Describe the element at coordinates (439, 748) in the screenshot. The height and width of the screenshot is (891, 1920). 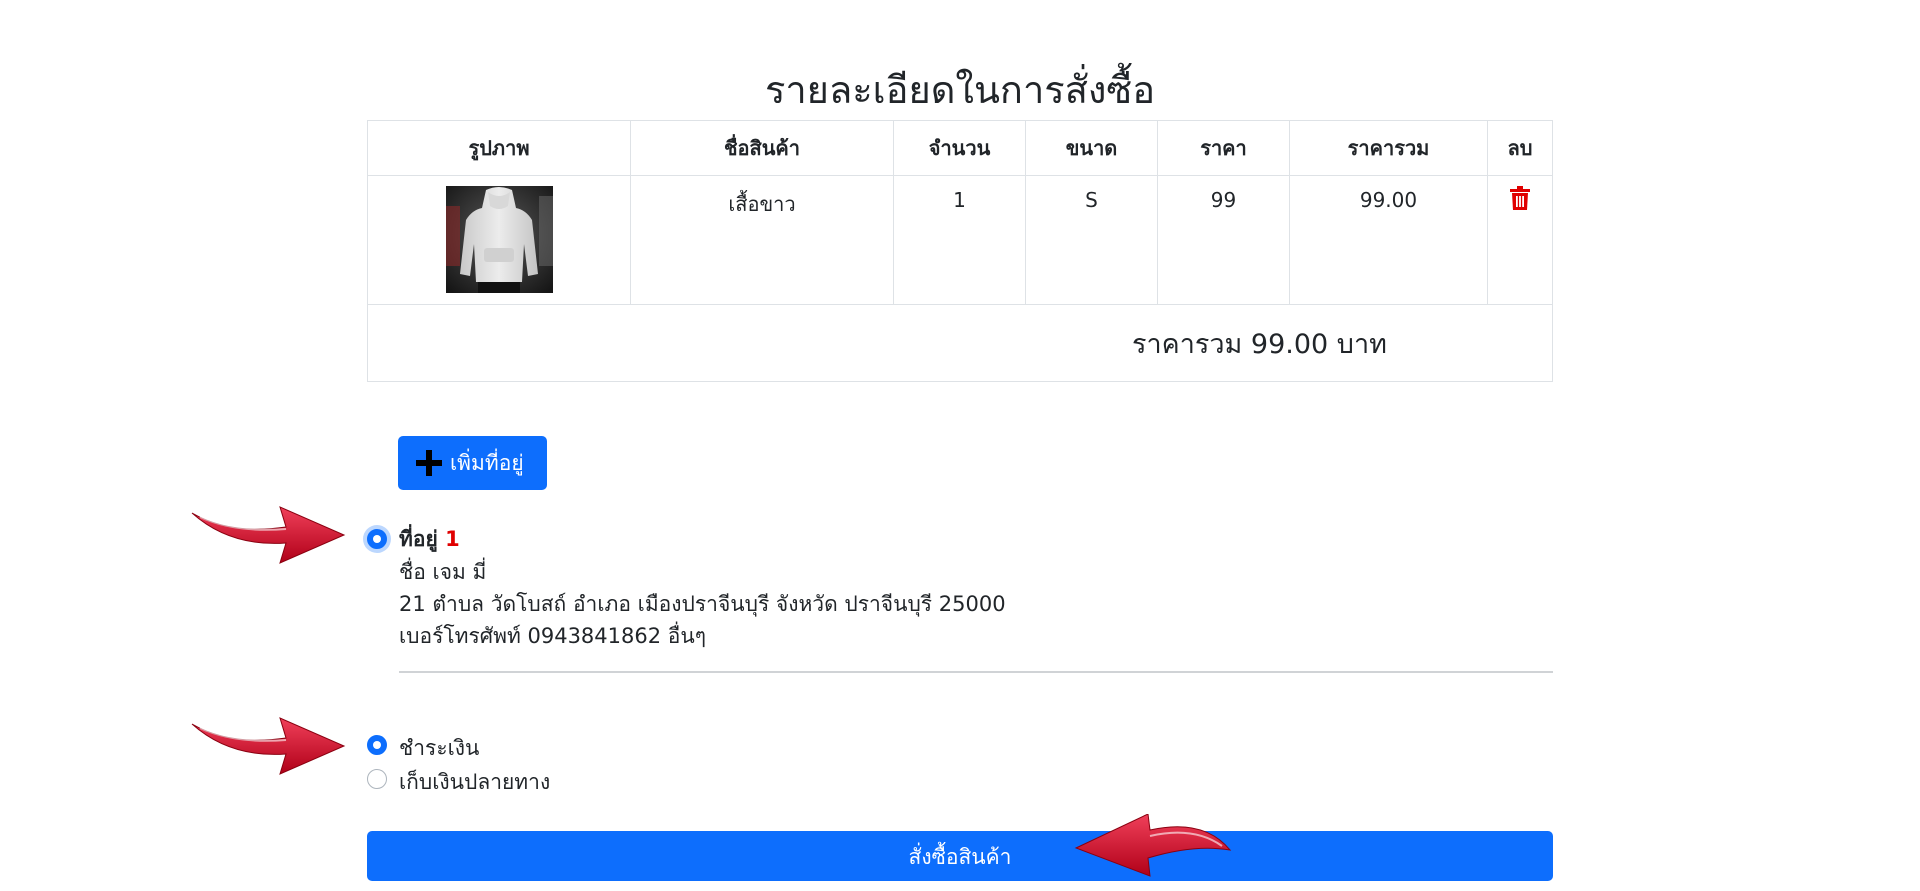
I see `payment-option-pay: ชำระเงิน` at that location.